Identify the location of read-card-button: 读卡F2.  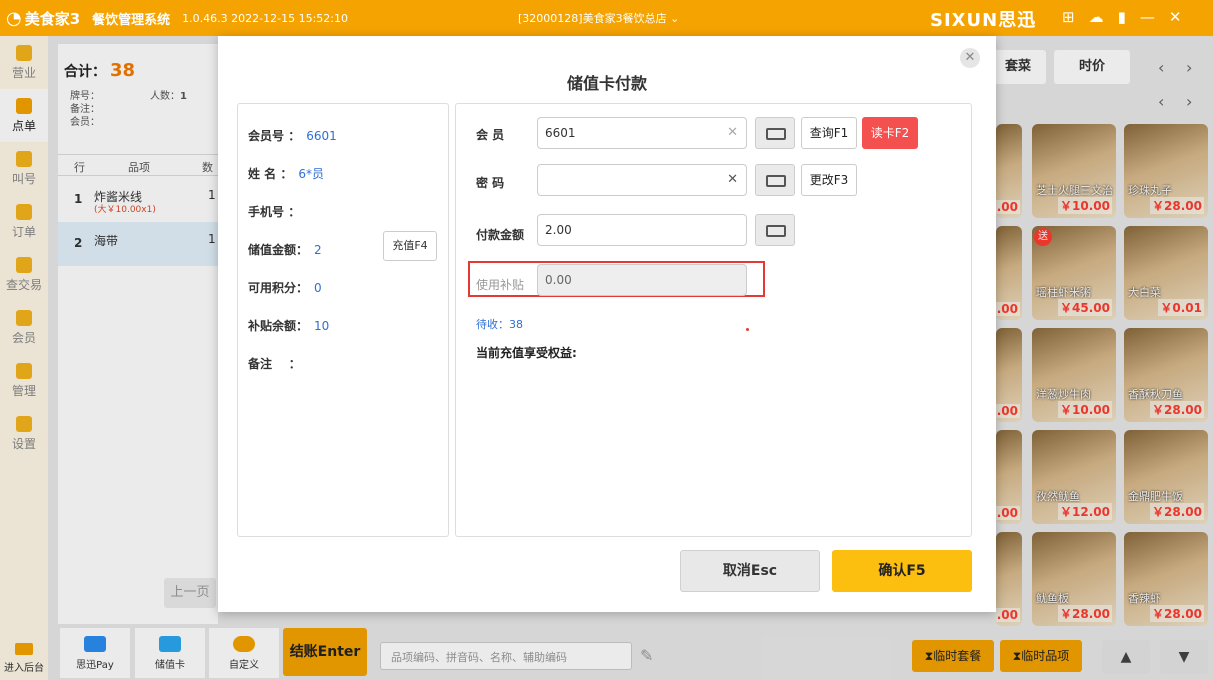
(890, 133).